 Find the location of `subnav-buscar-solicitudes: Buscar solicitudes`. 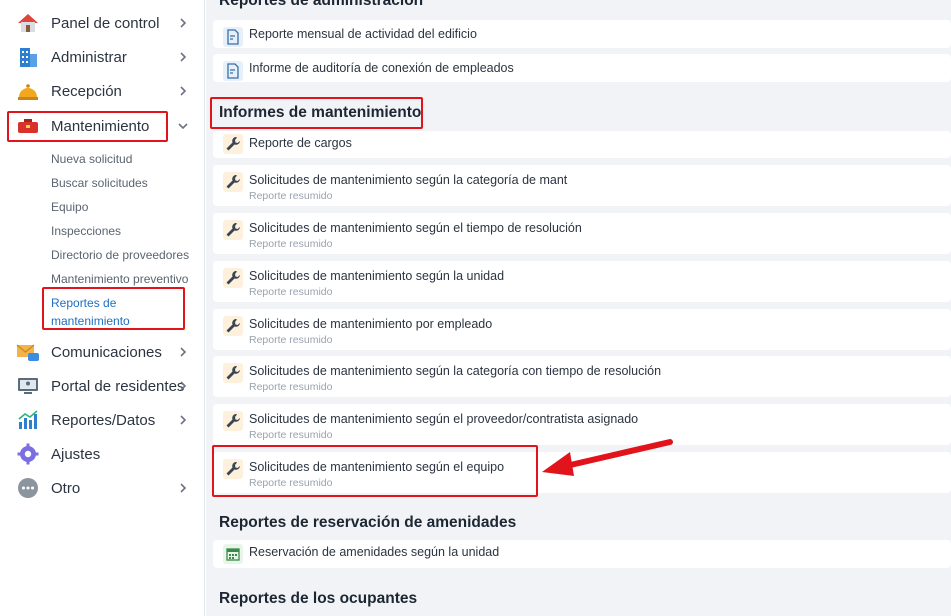

subnav-buscar-solicitudes: Buscar solicitudes is located at coordinates (99, 183).